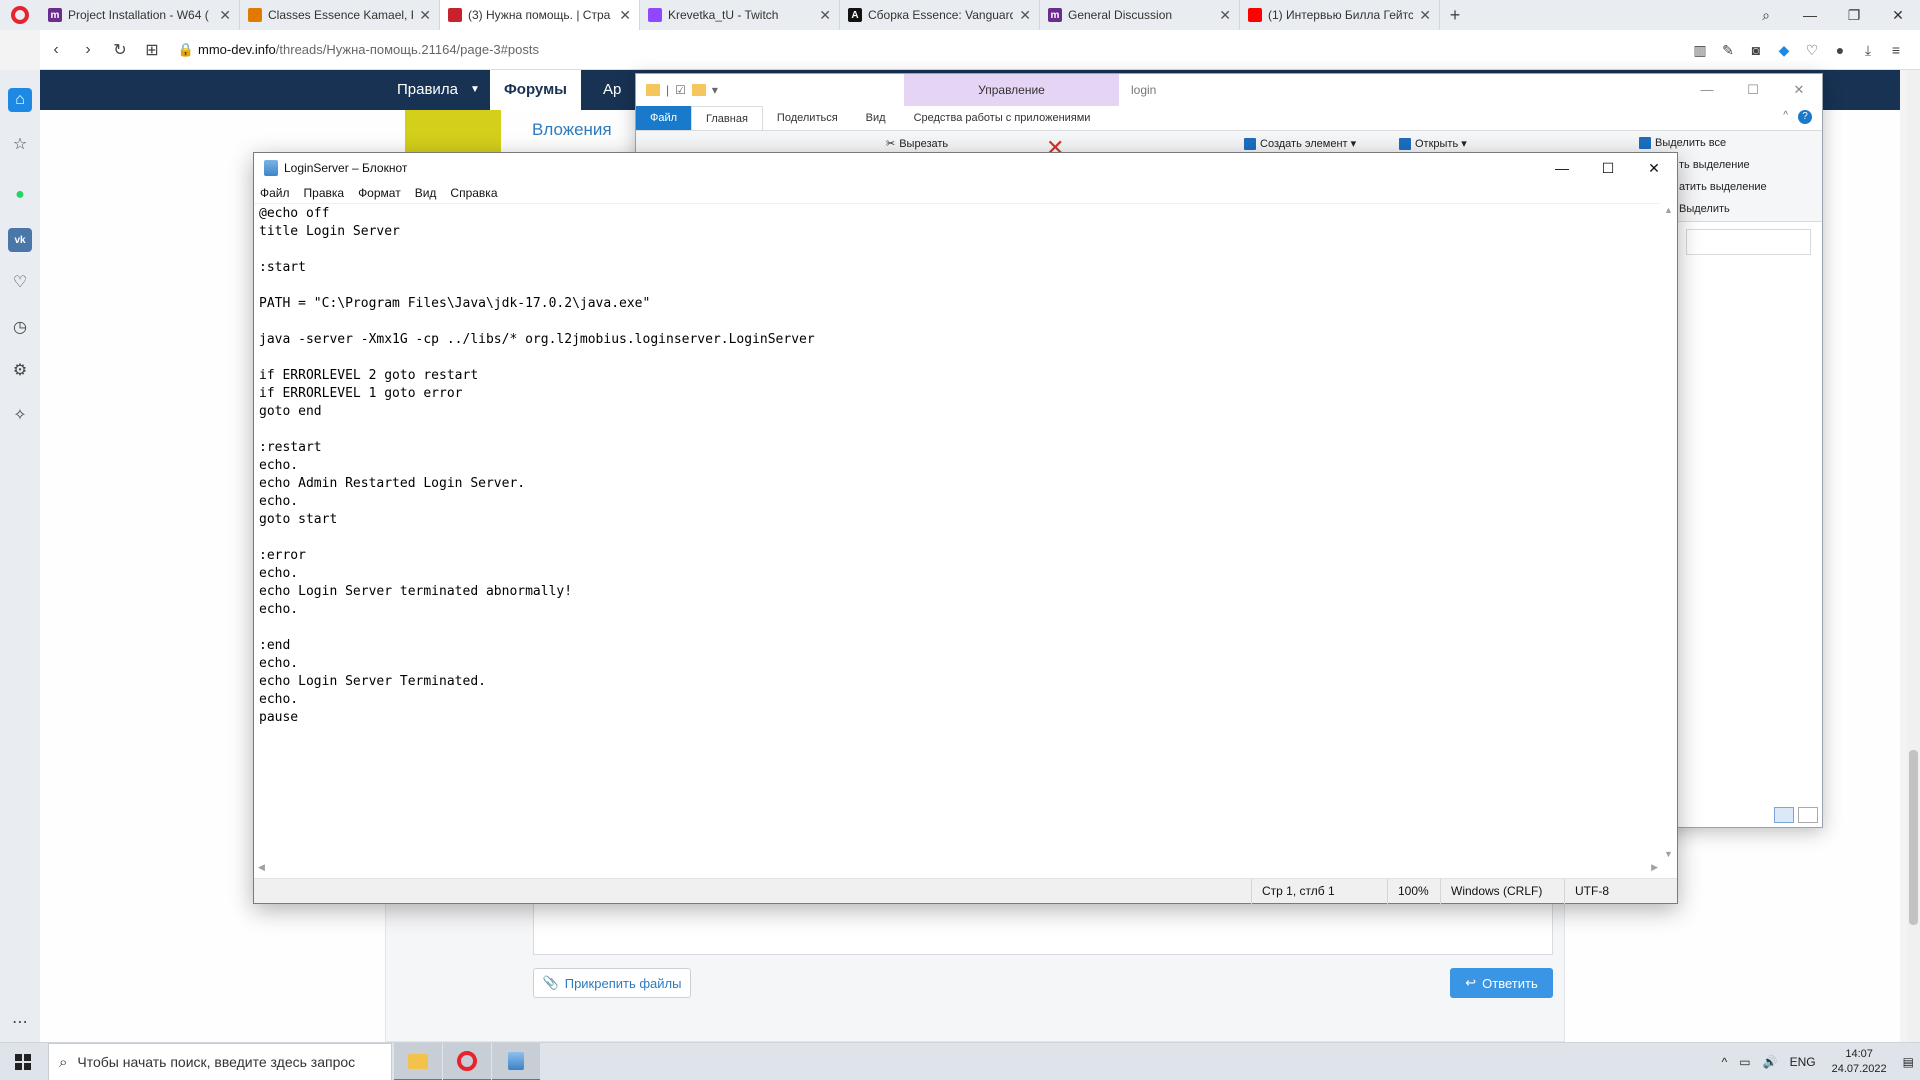 This screenshot has width=1920, height=1080. Describe the element at coordinates (1433, 143) in the screenshot. I see `open-button: Открыть ▾` at that location.